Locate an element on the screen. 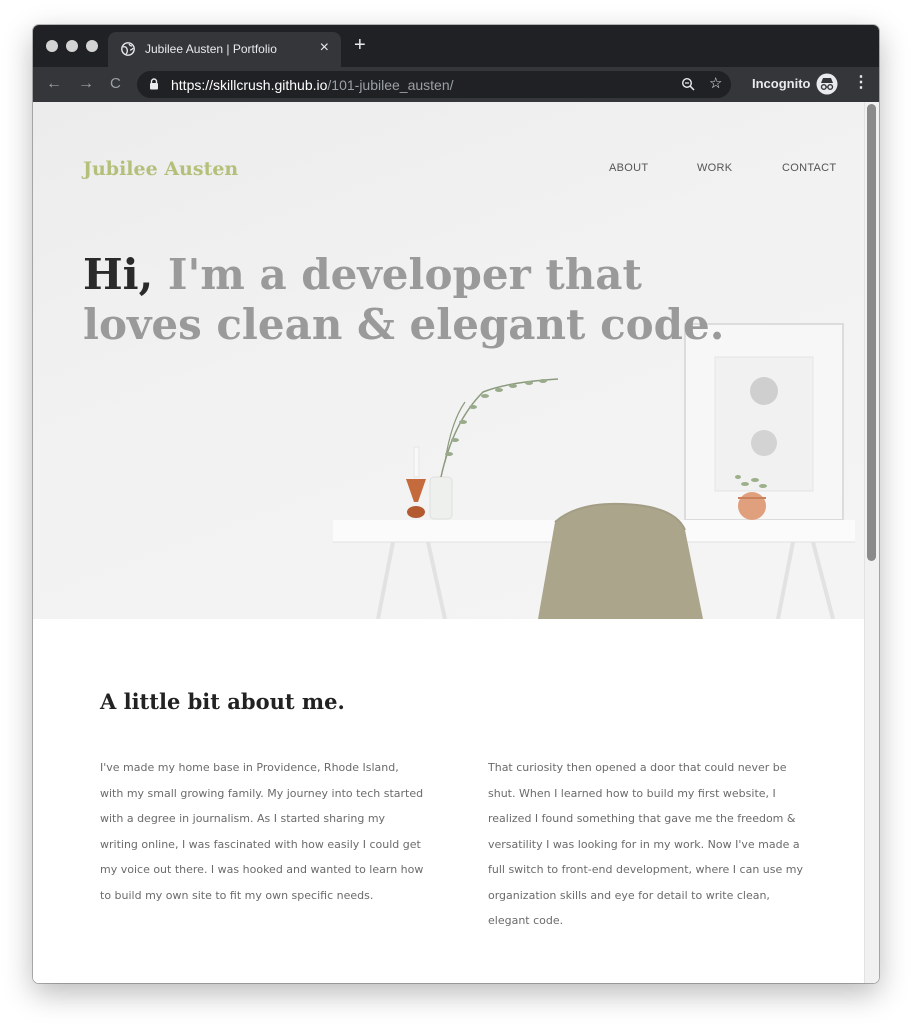  about-heading: A little bit about me. is located at coordinates (222, 701).